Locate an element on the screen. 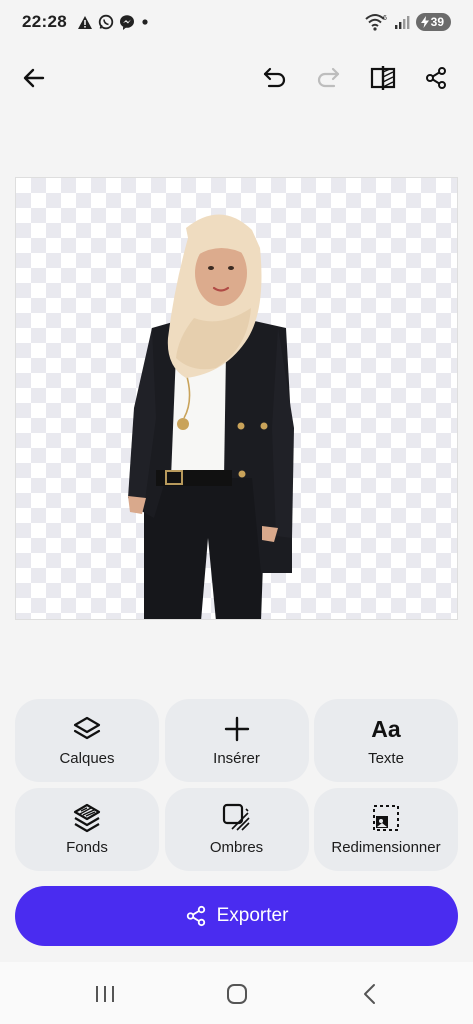 The width and height of the screenshot is (473, 1024). compare-button is located at coordinates (383, 78).